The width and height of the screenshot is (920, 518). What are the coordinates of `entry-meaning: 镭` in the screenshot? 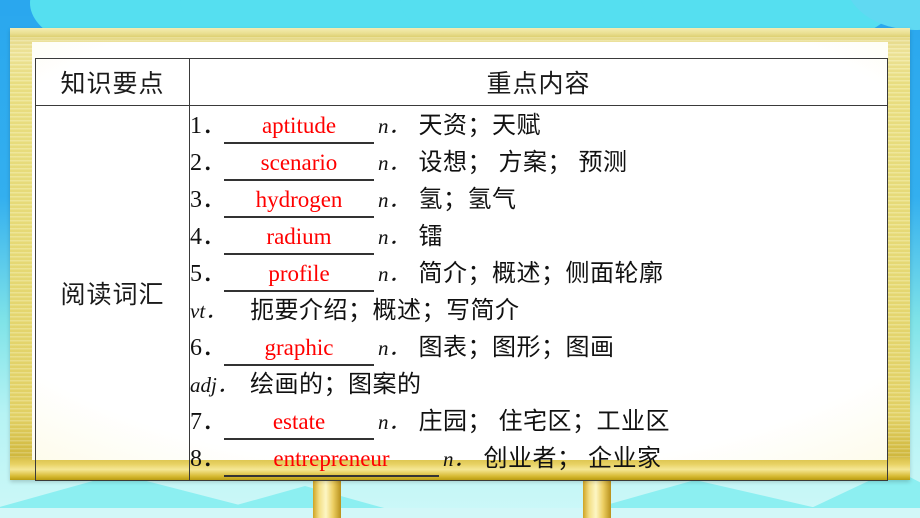 It's located at (430, 237).